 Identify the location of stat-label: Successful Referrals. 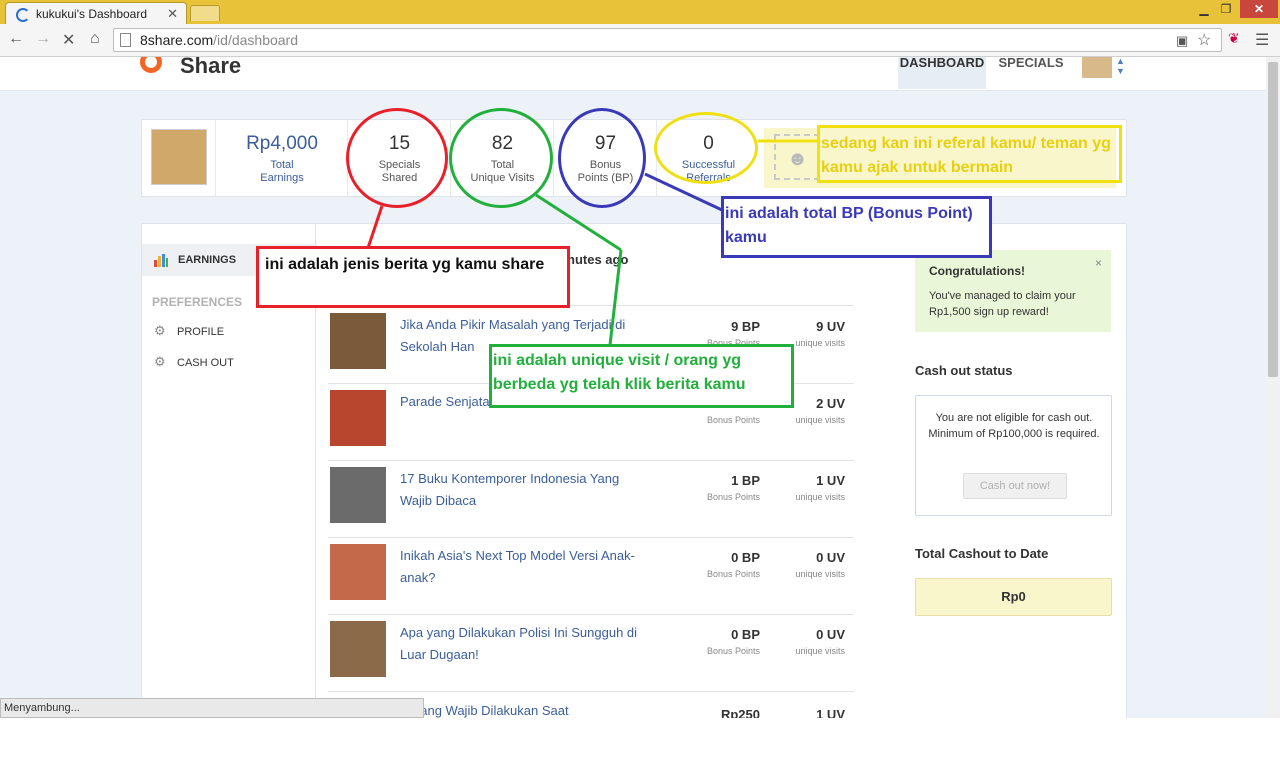
(708, 171).